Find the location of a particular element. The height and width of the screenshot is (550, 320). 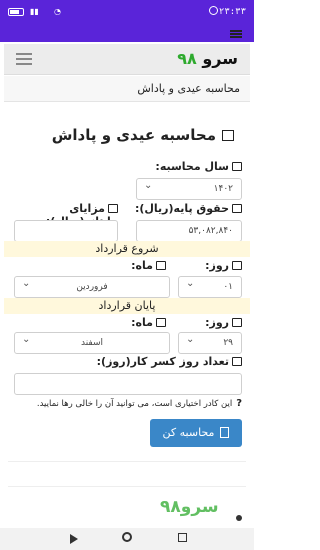

battery-icon is located at coordinates (16, 12).